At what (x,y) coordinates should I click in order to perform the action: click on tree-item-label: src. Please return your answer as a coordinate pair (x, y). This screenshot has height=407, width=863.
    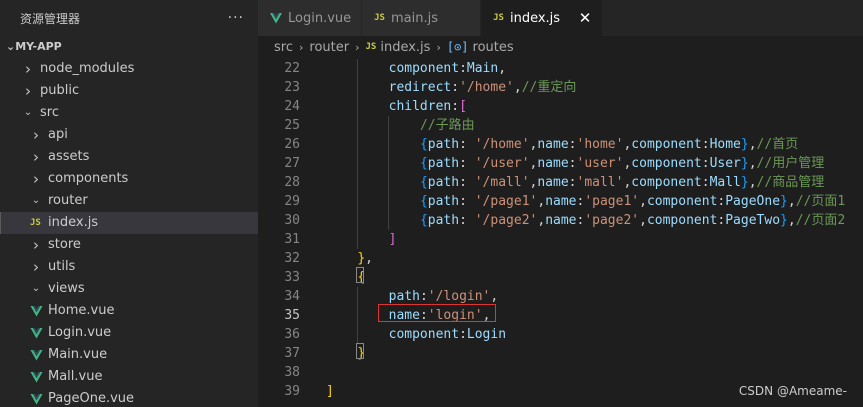
    Looking at the image, I should click on (49, 112).